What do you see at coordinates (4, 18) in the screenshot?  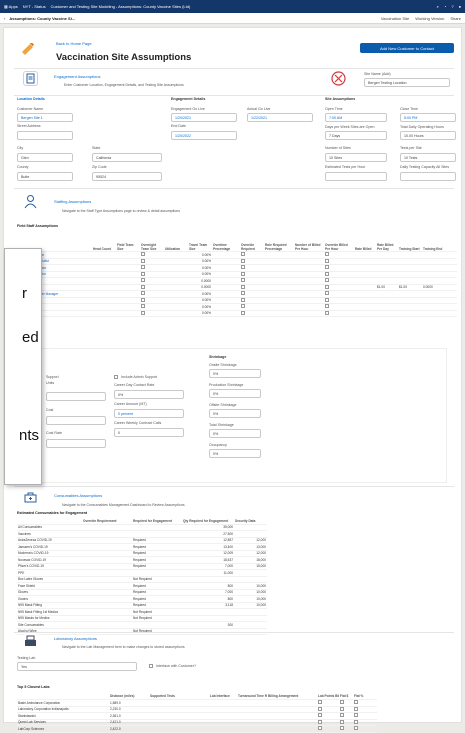 I see `back-arrow-icon: ‹` at bounding box center [4, 18].